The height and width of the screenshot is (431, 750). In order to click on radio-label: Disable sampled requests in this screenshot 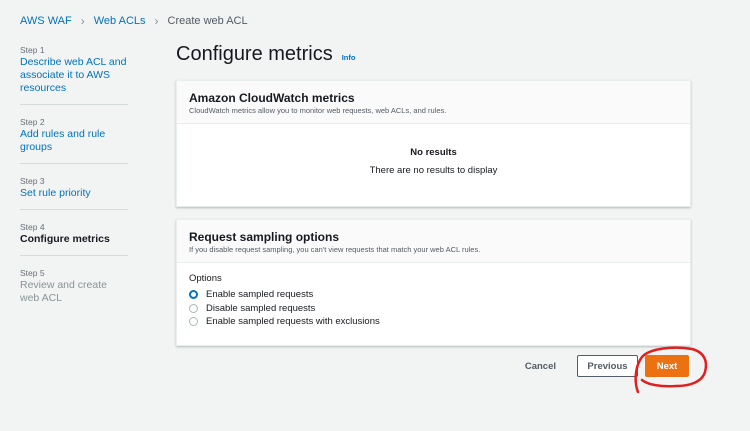, I will do `click(261, 308)`.